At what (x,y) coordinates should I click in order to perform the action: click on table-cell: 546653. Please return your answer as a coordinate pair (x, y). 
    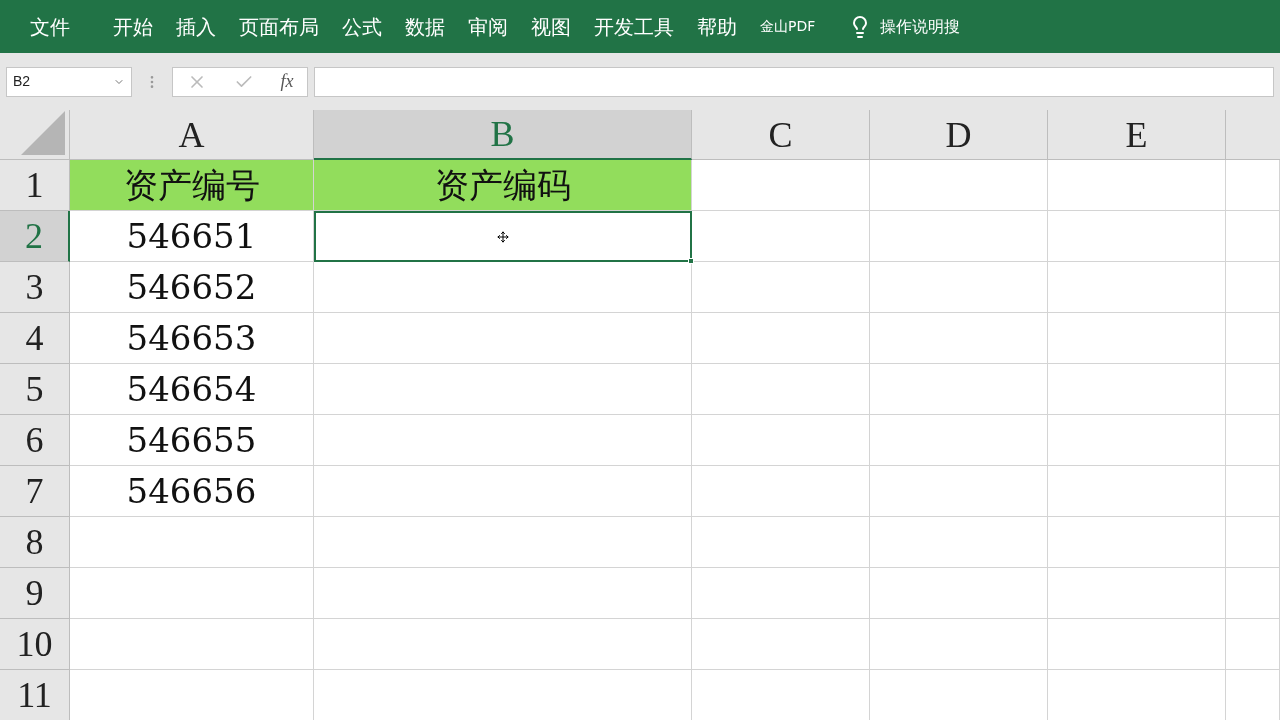
    Looking at the image, I should click on (192, 338).